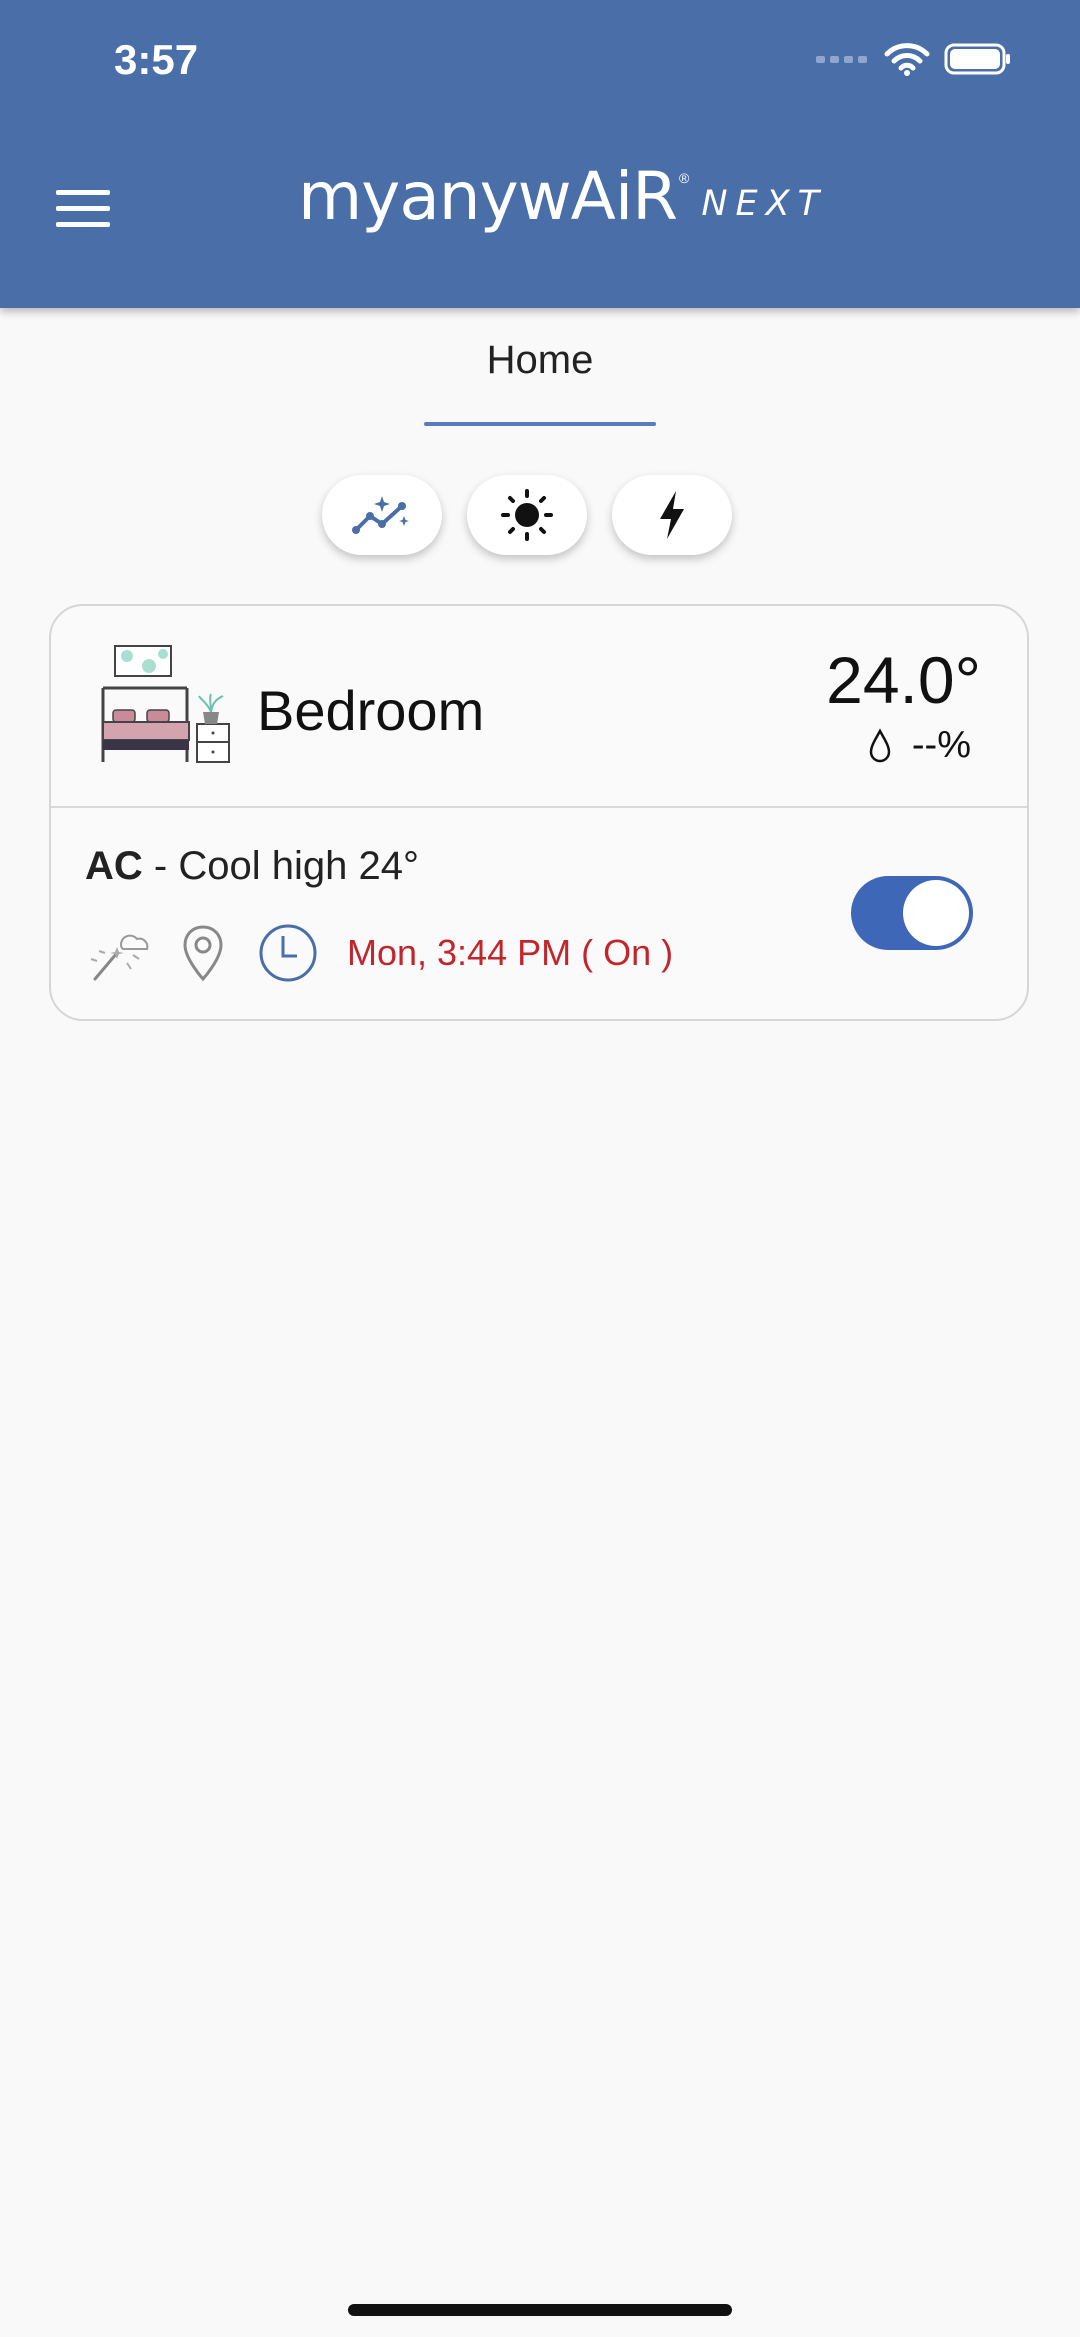 The height and width of the screenshot is (2337, 1080). What do you see at coordinates (684, 178) in the screenshot?
I see `logo-registered: ®` at bounding box center [684, 178].